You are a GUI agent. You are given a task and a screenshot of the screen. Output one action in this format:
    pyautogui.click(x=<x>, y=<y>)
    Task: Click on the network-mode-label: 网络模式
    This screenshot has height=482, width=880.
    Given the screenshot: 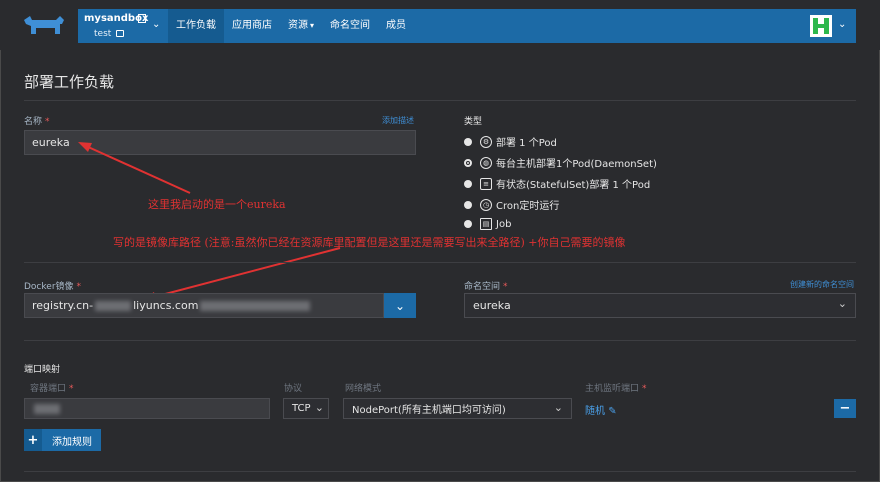 What is the action you would take?
    pyautogui.click(x=363, y=389)
    